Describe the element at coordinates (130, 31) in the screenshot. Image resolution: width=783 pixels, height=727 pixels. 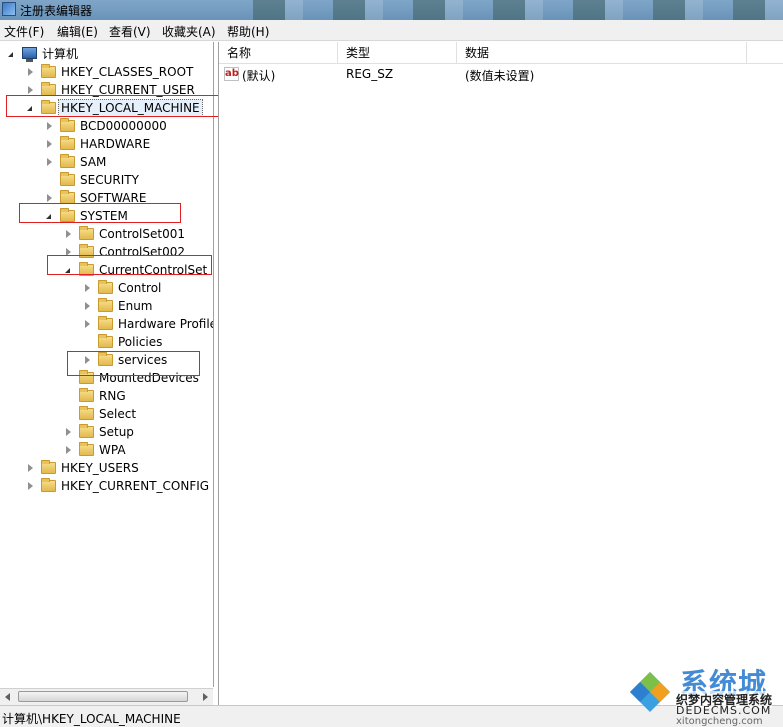
I see `menu-view: 查看(V)` at that location.